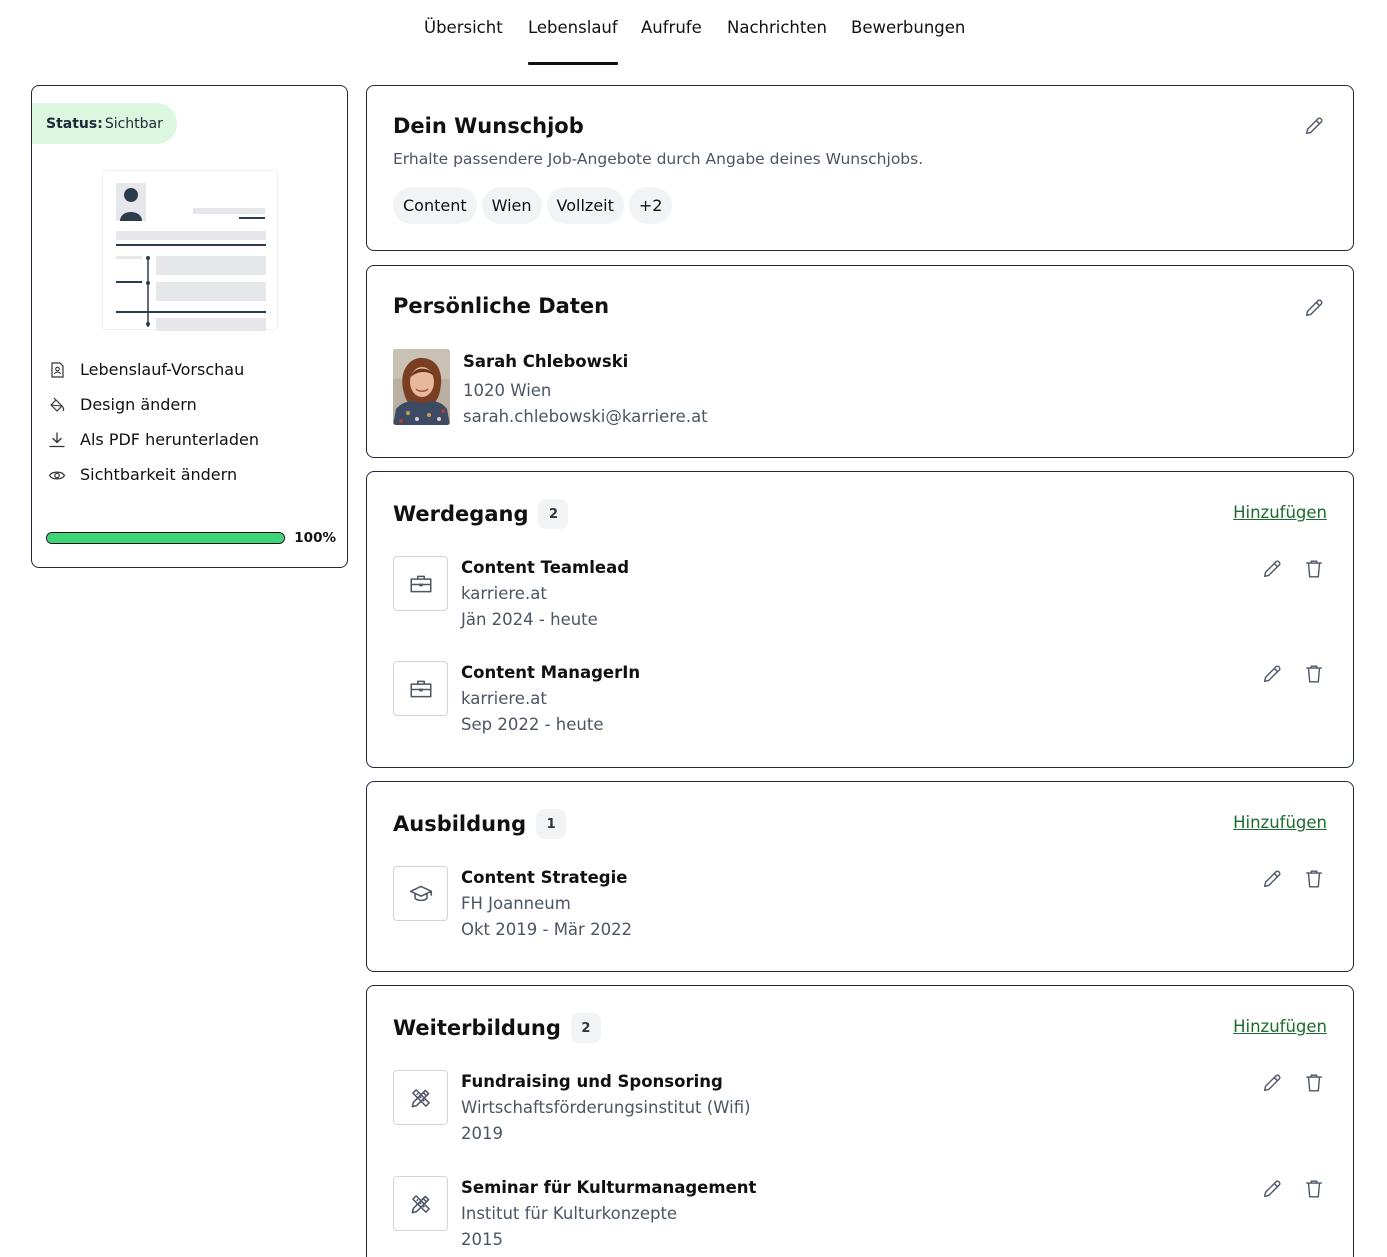 Image resolution: width=1387 pixels, height=1257 pixels. I want to click on paint-bucket-icon, so click(57, 404).